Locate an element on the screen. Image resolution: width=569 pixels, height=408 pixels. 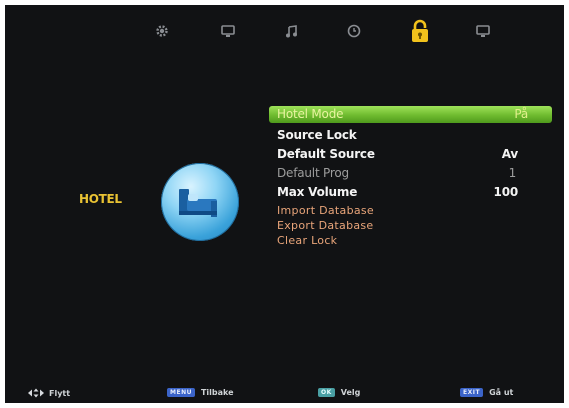
menu-item-value: 1 is located at coordinates (512, 173).